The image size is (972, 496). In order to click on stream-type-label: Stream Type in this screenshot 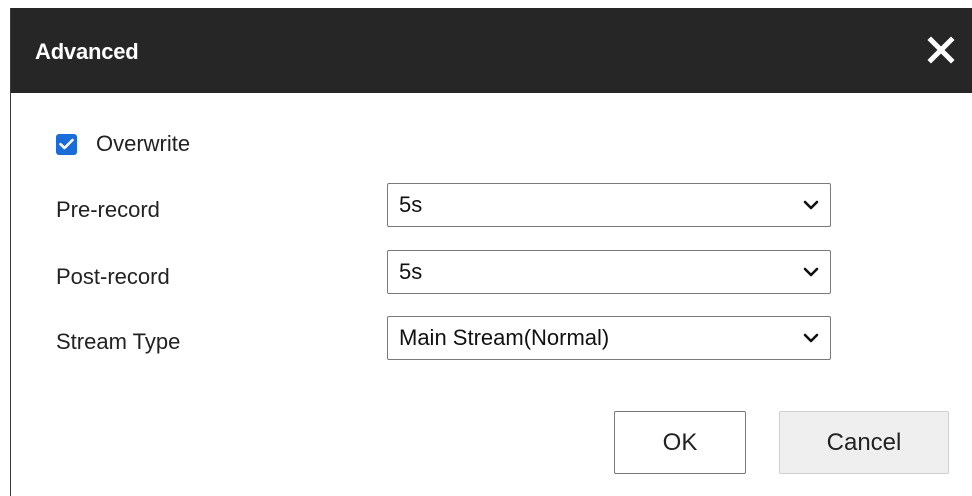, I will do `click(118, 341)`.